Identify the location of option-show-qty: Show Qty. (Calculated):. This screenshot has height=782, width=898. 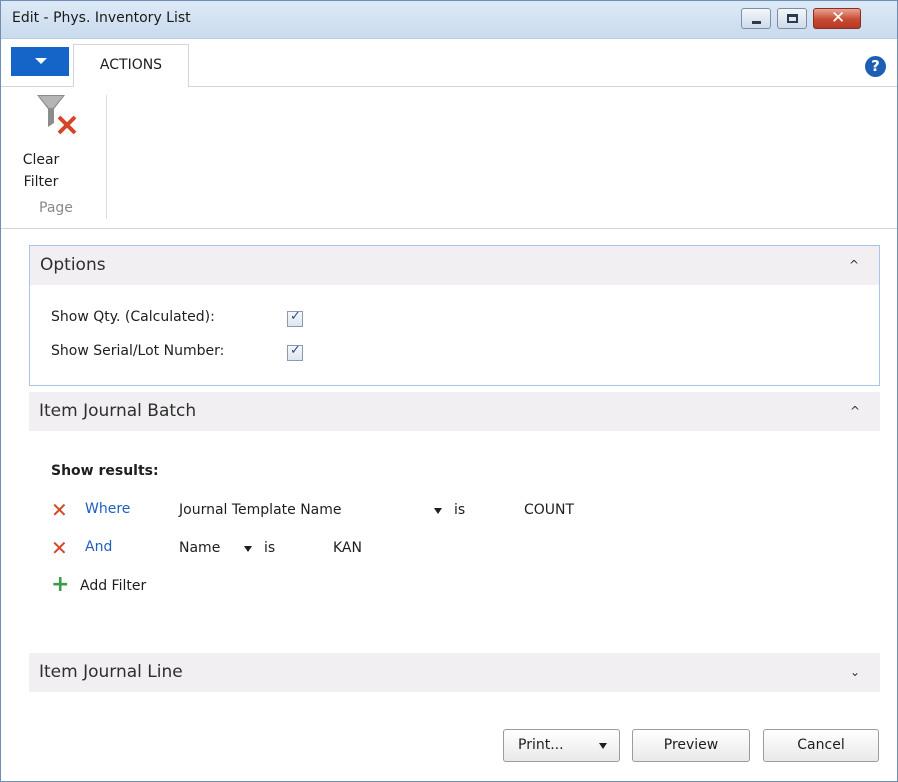
(133, 320).